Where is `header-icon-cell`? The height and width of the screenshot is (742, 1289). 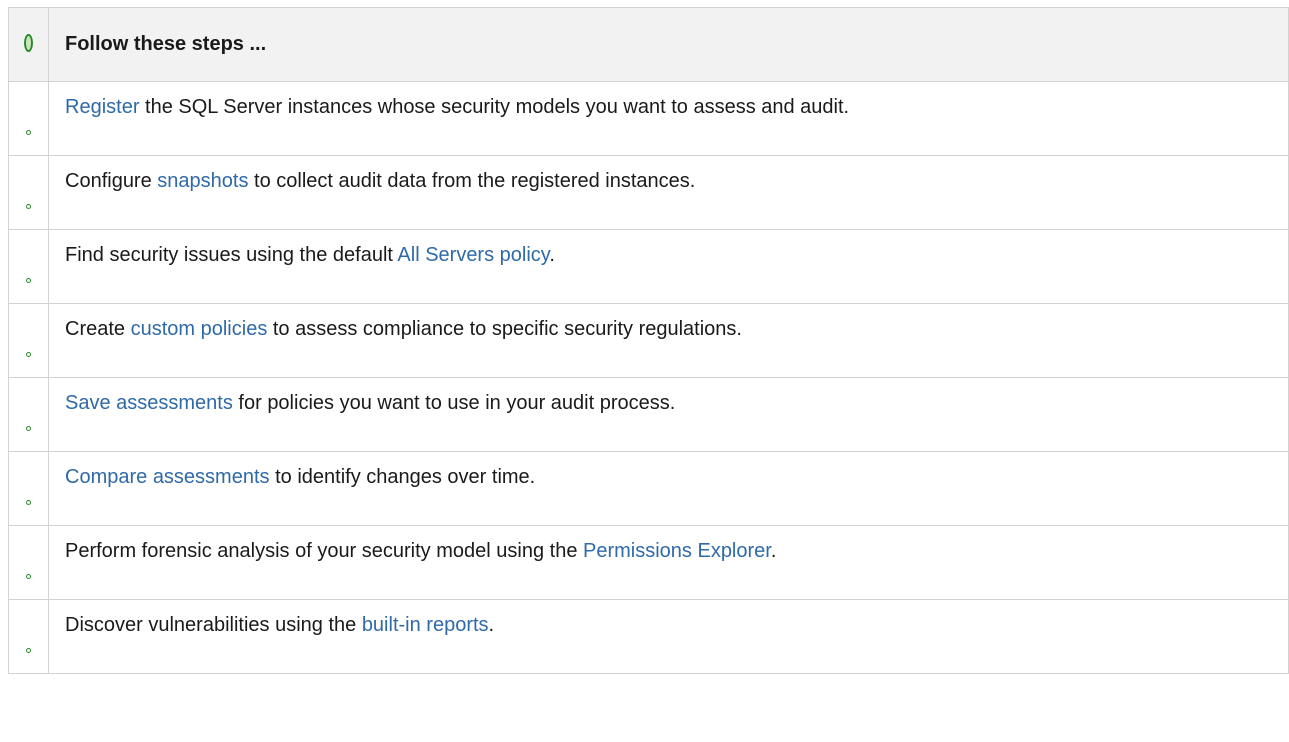 header-icon-cell is located at coordinates (28, 44).